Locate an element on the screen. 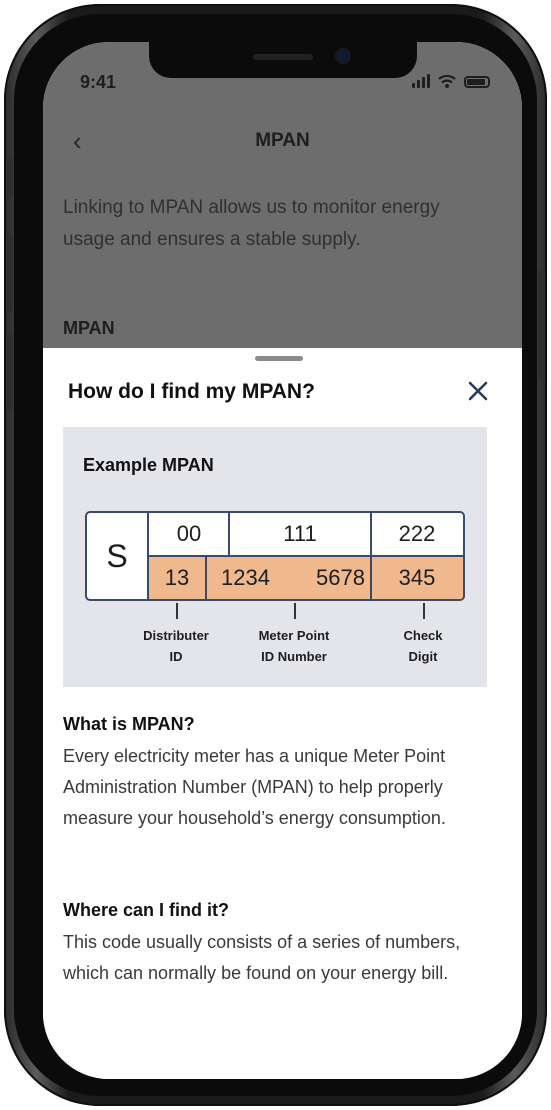 The height and width of the screenshot is (1110, 551). notch is located at coordinates (283, 60).